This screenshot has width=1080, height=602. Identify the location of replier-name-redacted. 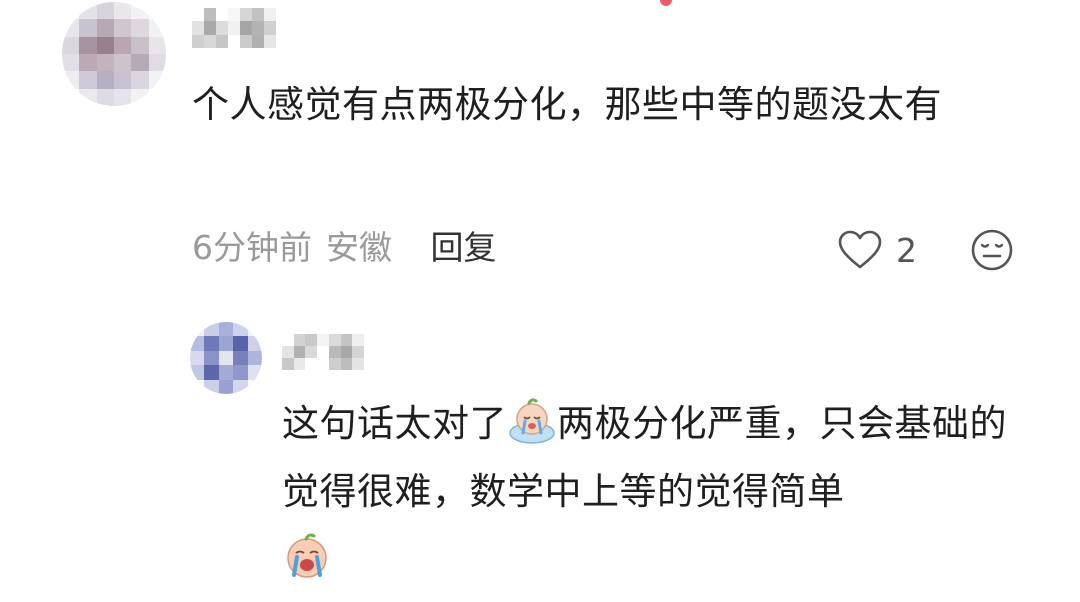
(323, 352).